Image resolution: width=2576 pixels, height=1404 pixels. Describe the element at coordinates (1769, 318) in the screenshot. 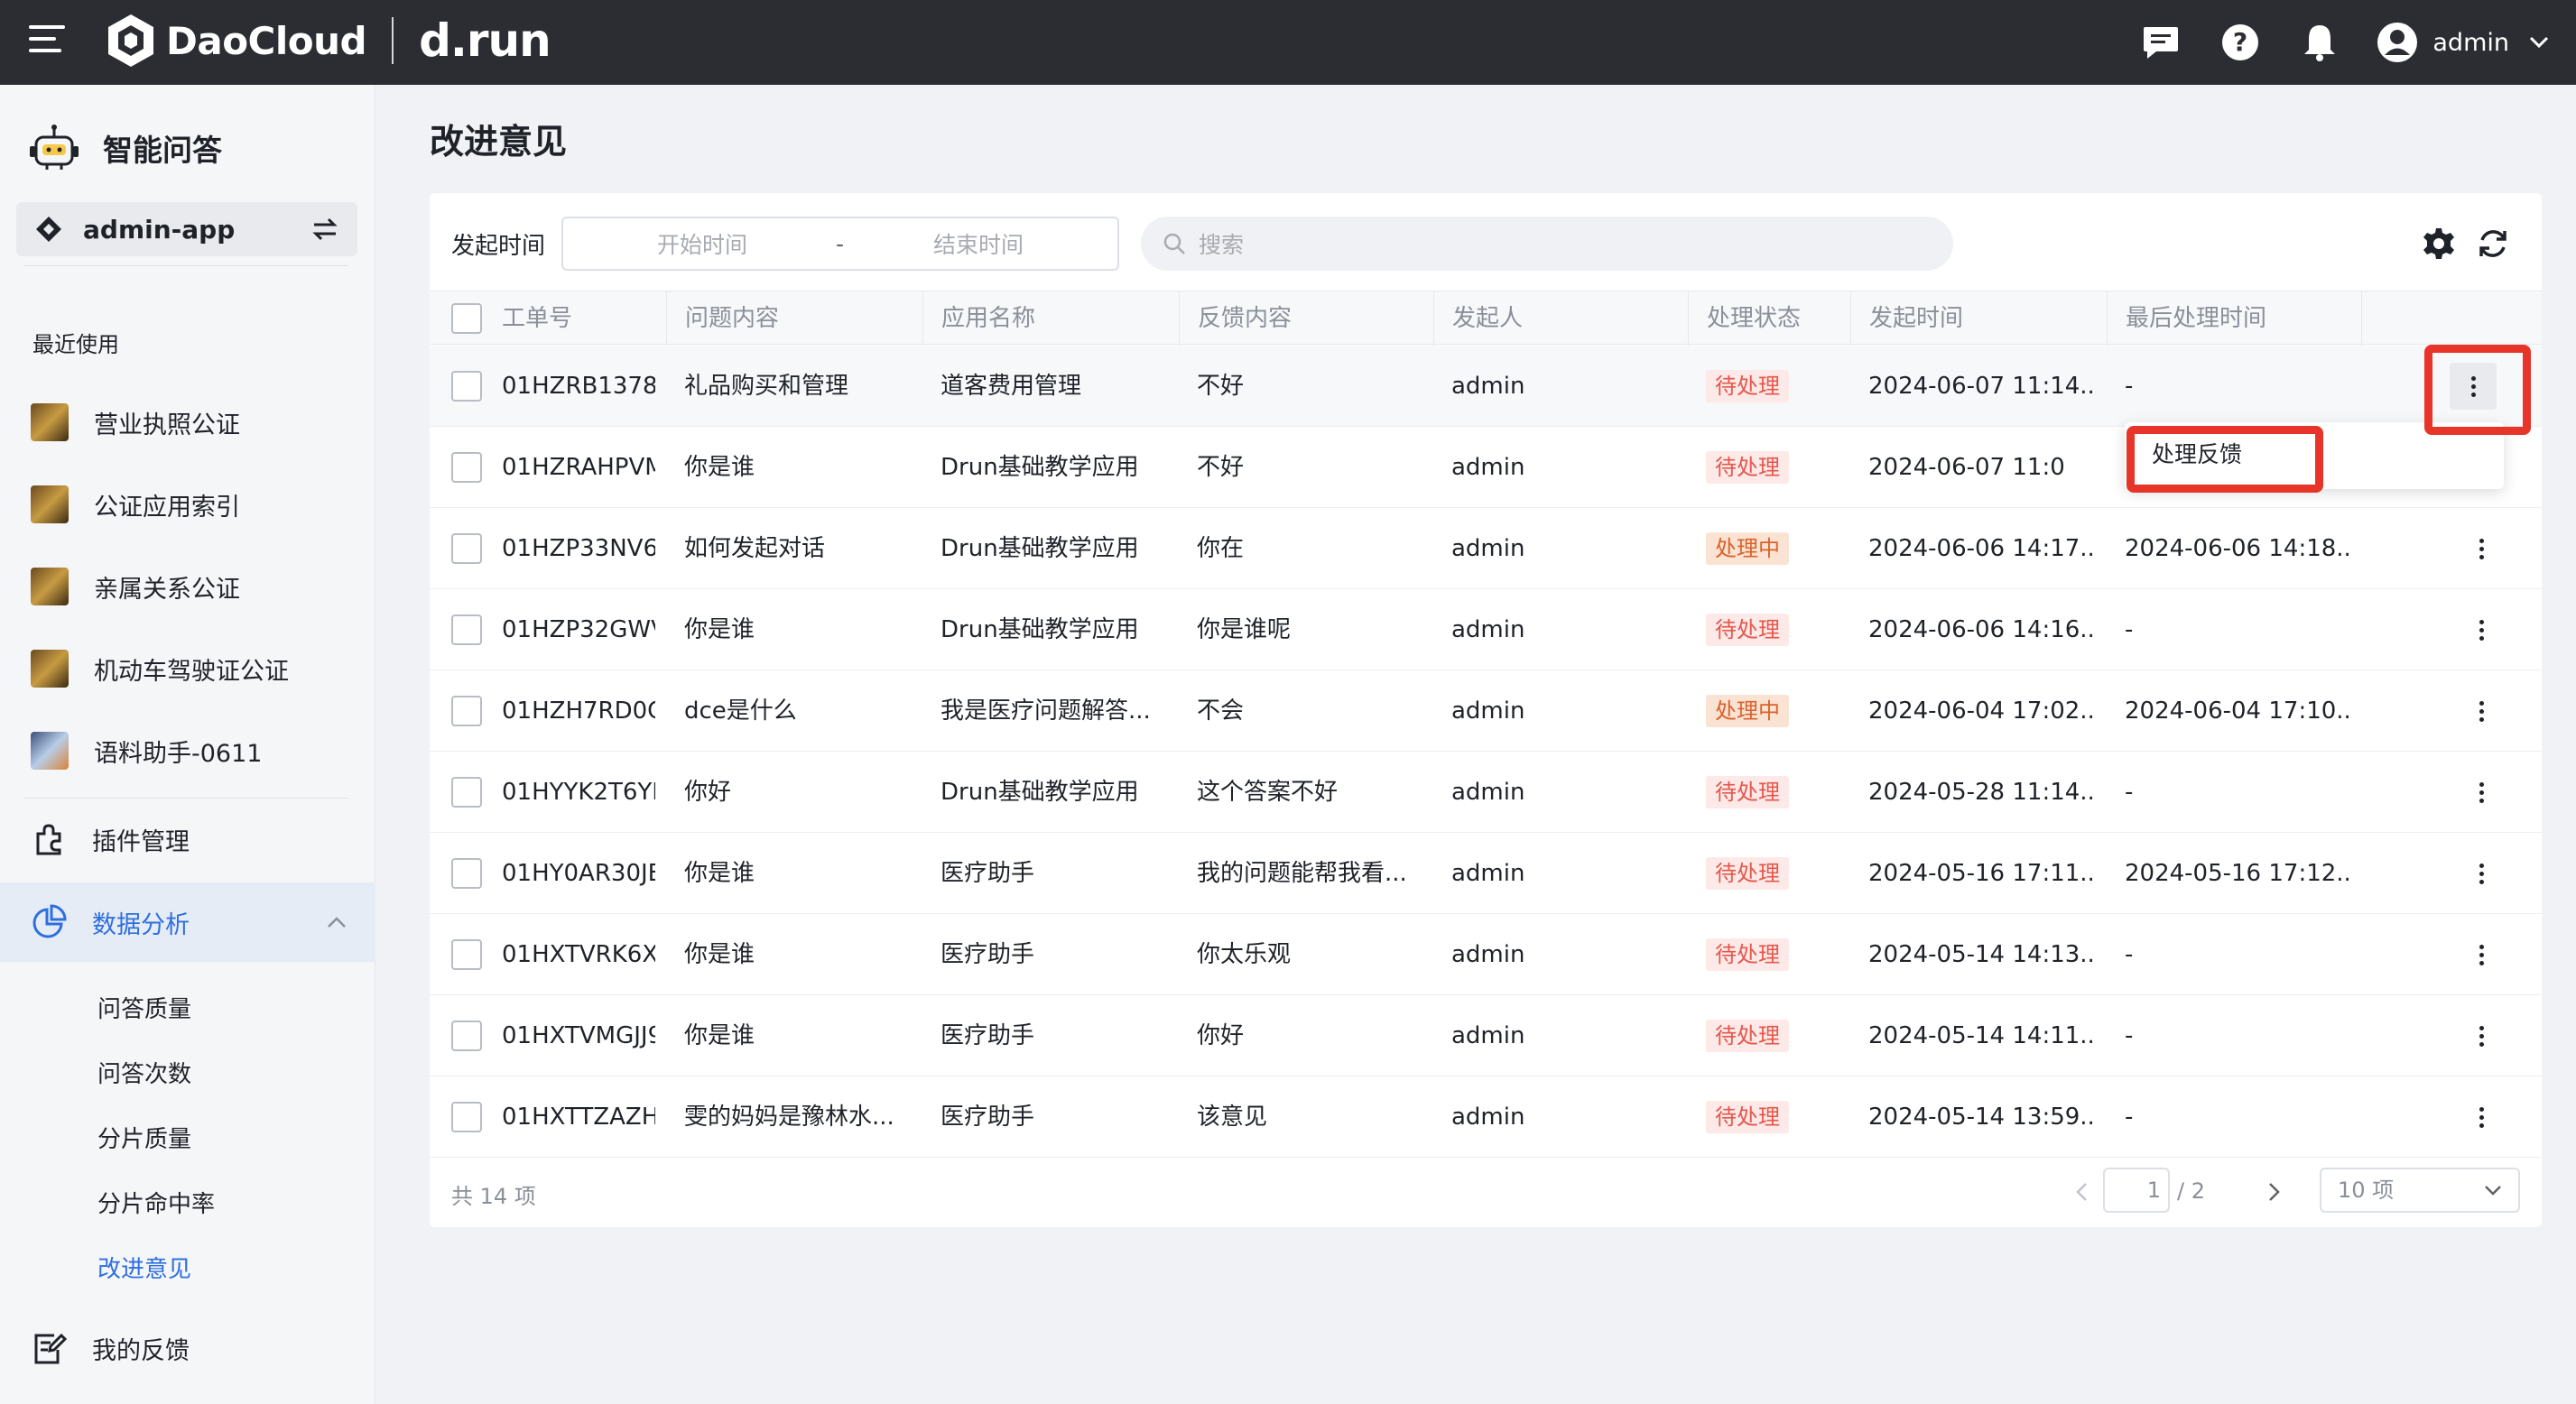

I see `column-header-status: 处理状态` at that location.